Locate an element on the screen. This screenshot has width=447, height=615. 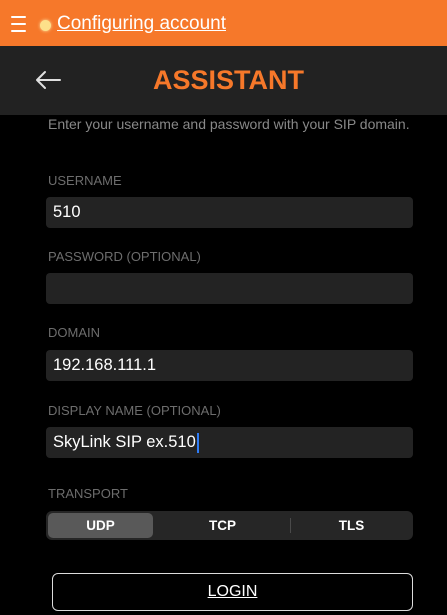
login-button: LOGIN is located at coordinates (232, 592).